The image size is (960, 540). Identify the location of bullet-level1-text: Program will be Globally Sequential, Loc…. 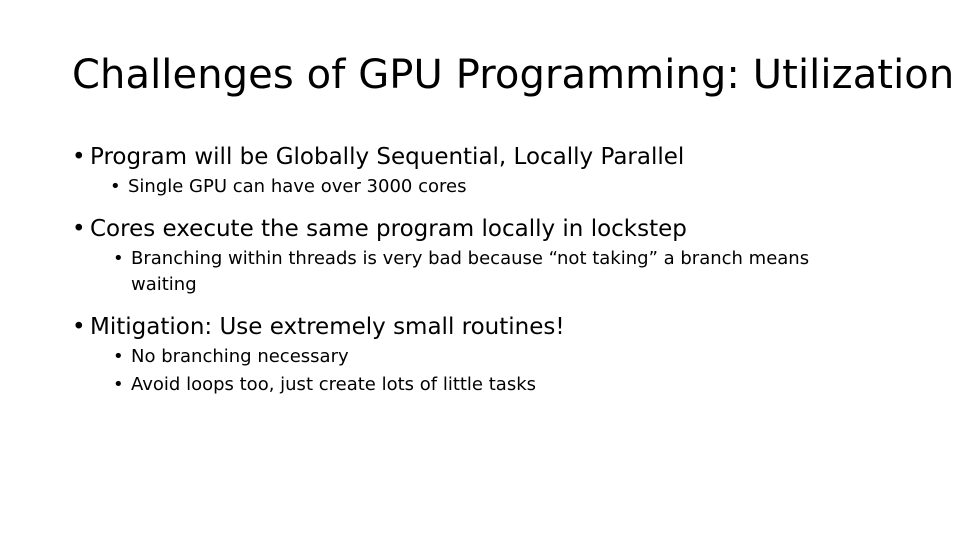
(387, 157).